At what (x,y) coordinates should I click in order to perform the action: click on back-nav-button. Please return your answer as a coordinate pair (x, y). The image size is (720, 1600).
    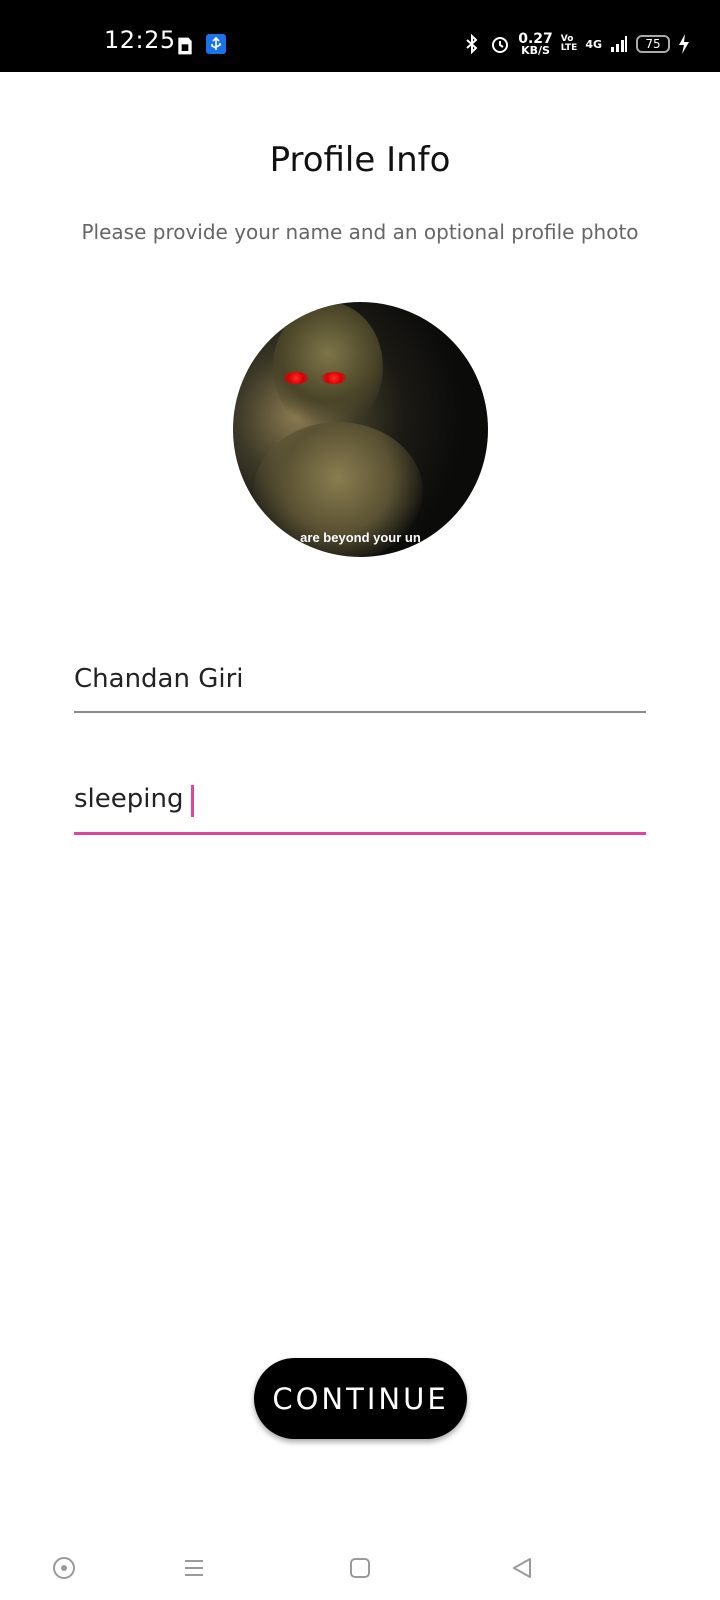
    Looking at the image, I should click on (522, 1568).